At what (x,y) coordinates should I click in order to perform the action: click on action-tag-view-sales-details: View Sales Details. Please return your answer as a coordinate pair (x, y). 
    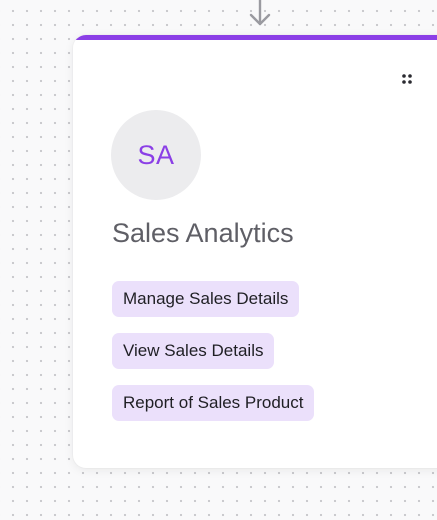
    Looking at the image, I should click on (193, 351).